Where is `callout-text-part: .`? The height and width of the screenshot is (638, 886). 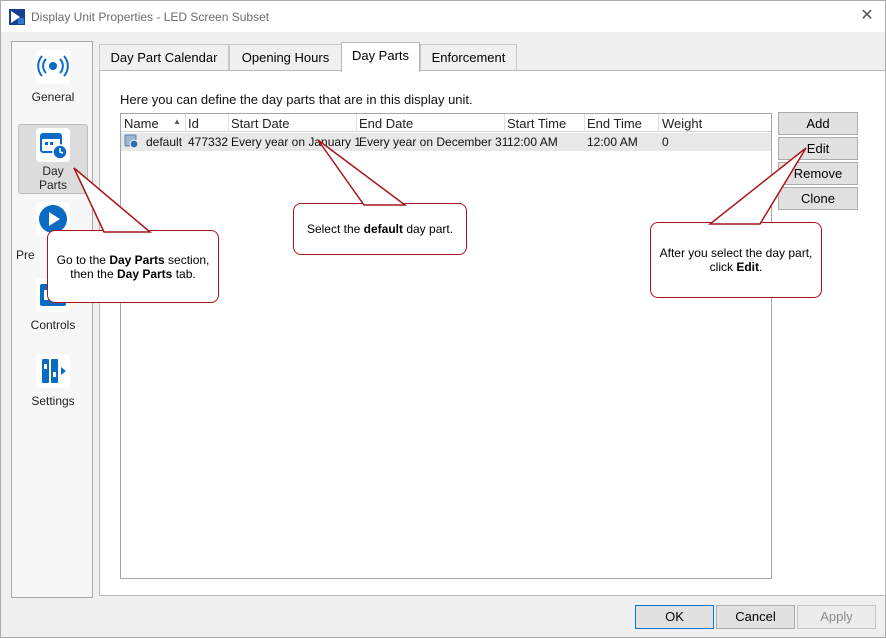 callout-text-part: . is located at coordinates (761, 267).